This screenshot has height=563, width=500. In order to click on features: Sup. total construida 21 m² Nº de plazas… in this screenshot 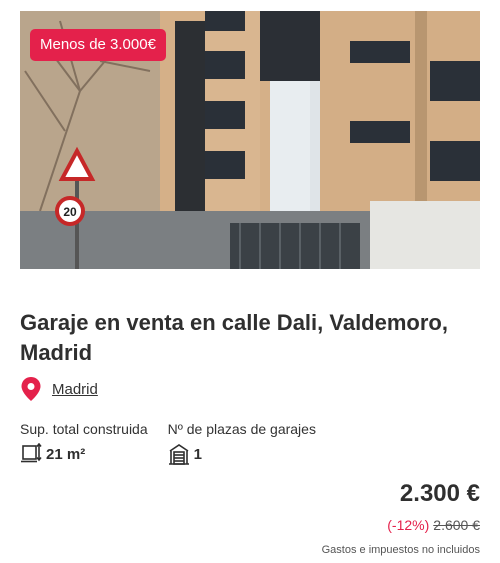, I will do `click(178, 442)`.